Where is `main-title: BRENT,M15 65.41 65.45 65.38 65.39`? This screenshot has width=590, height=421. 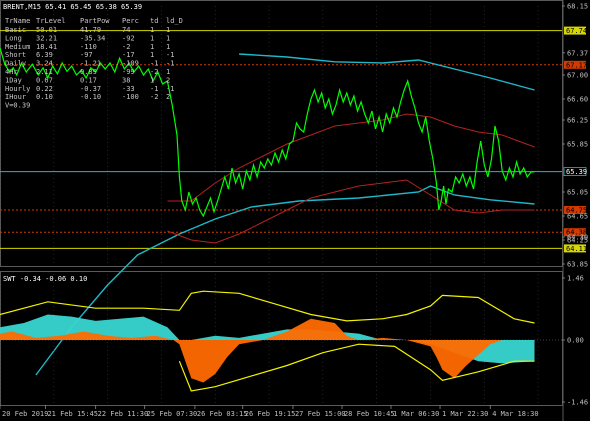
main-title: BRENT,M15 65.41 65.45 65.38 65.39 is located at coordinates (72, 7).